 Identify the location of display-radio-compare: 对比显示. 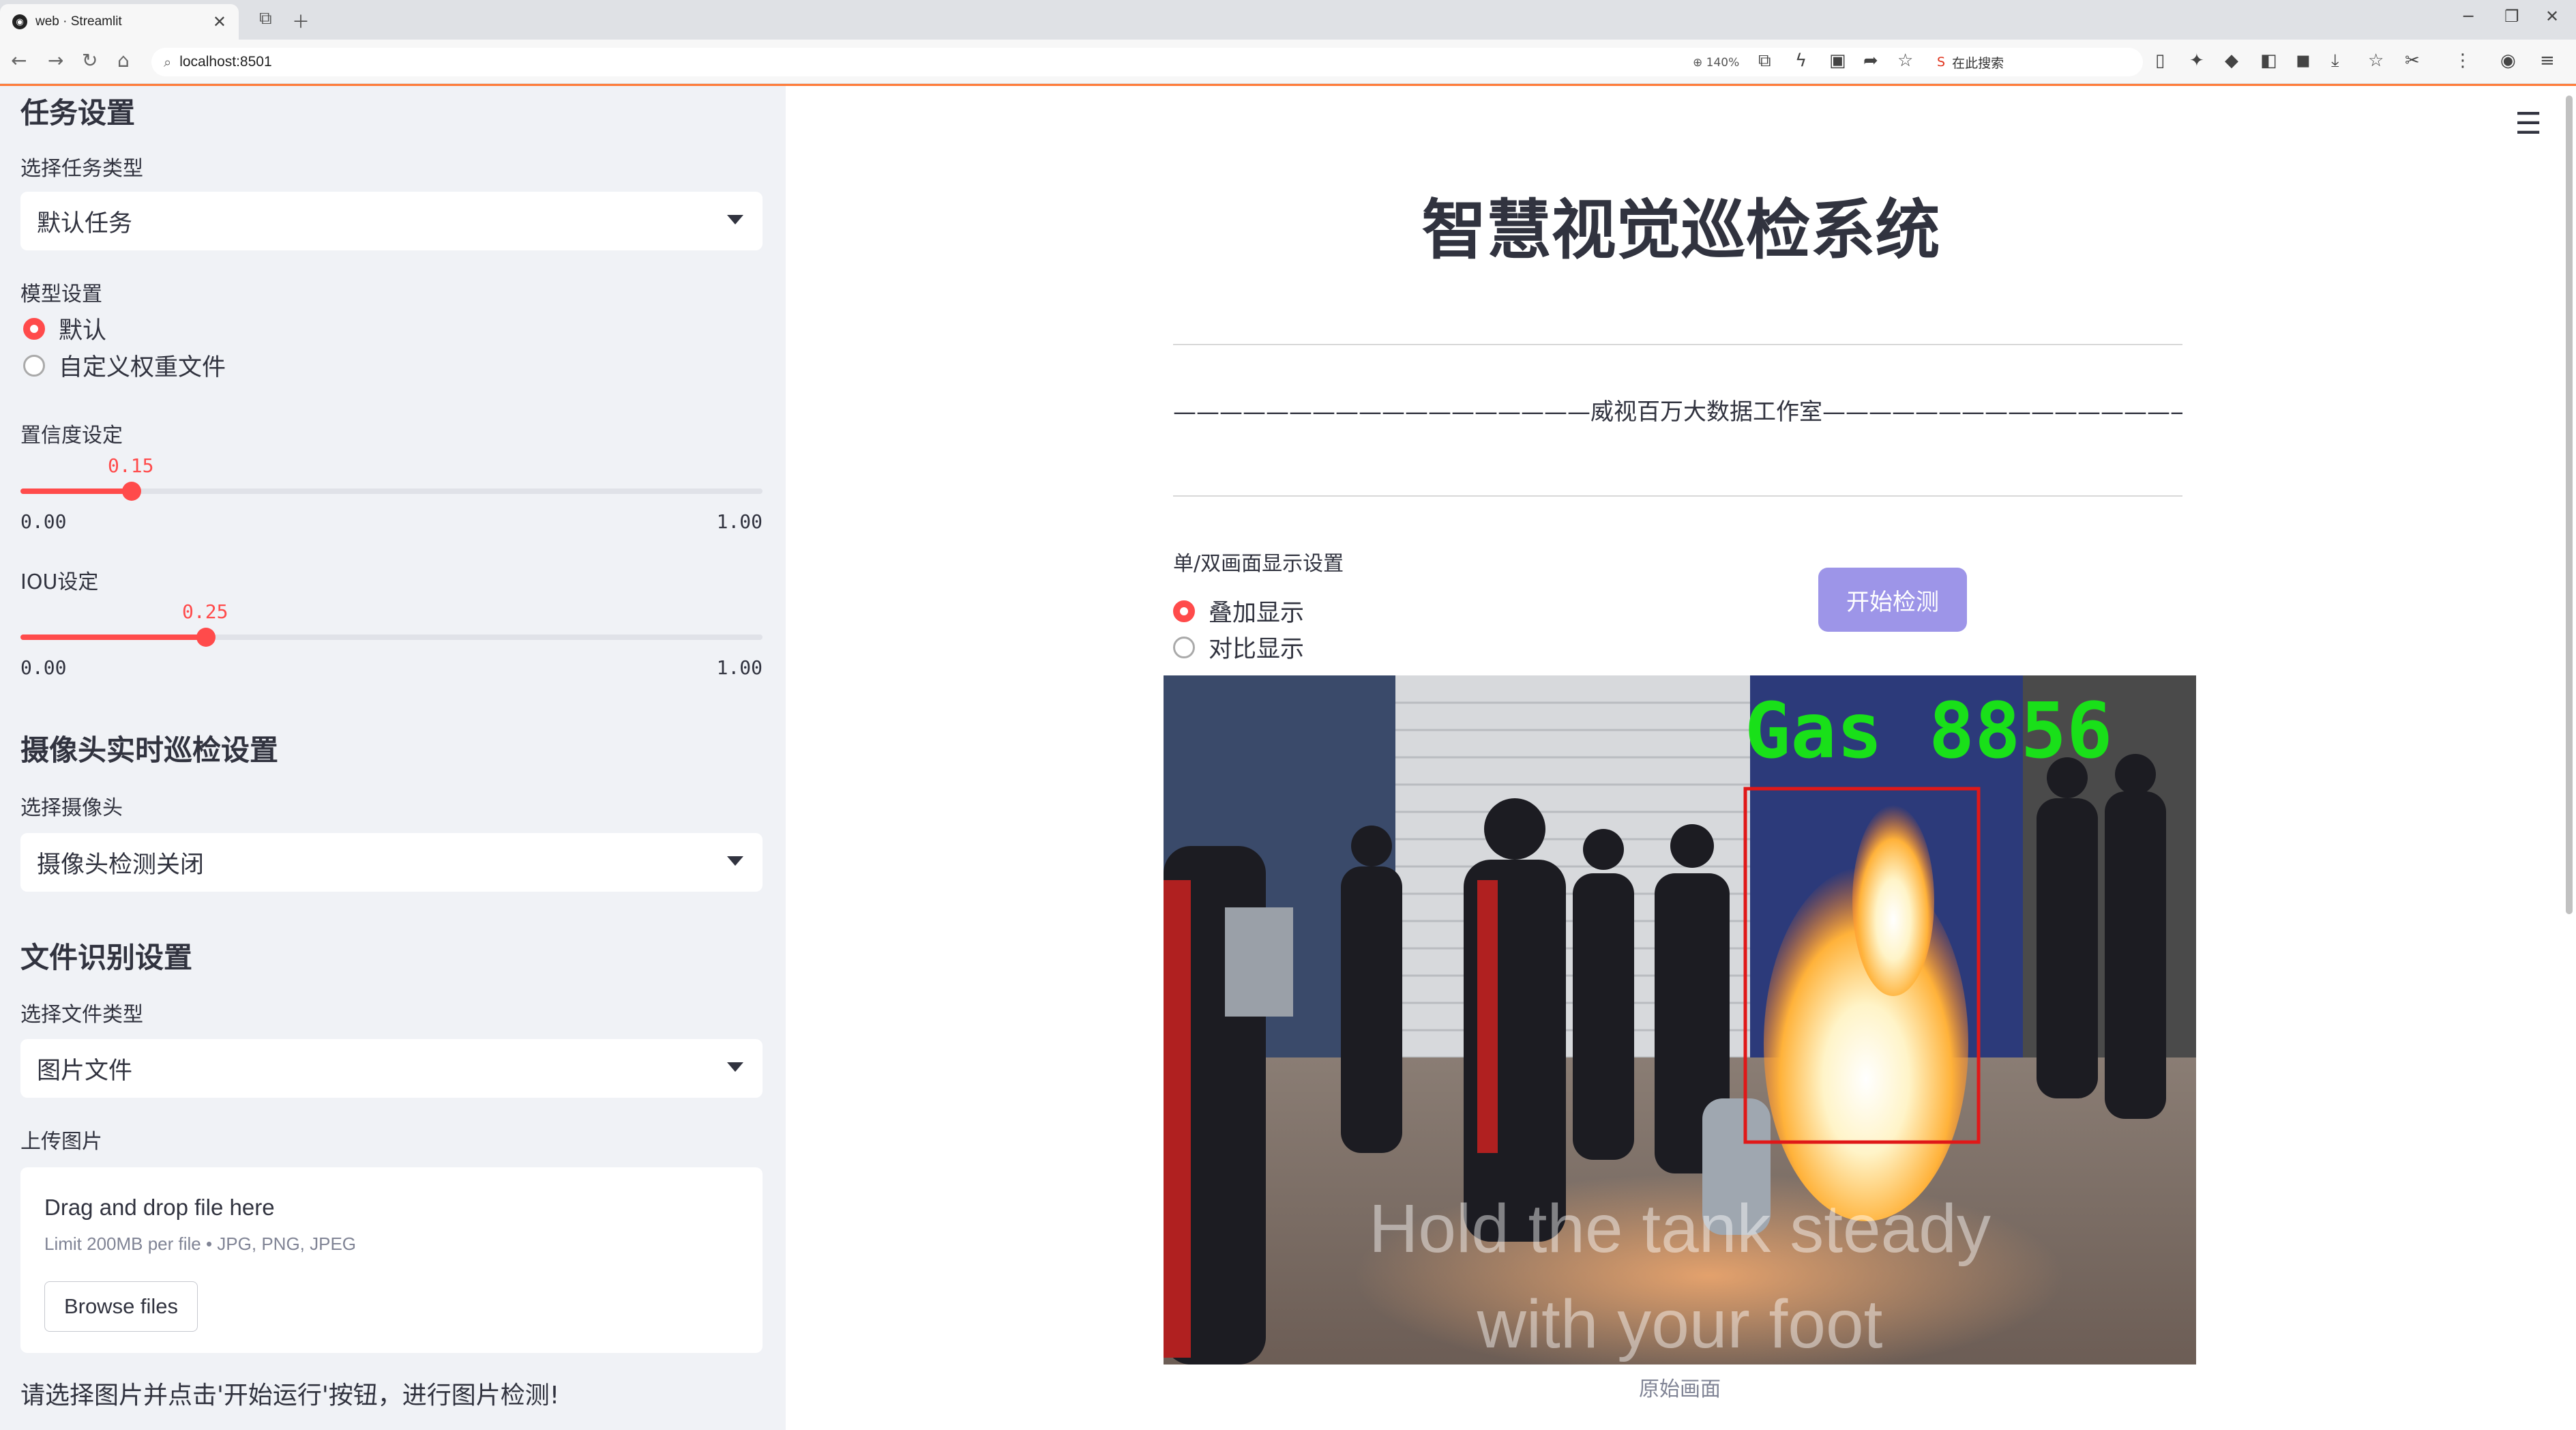
(1238, 647).